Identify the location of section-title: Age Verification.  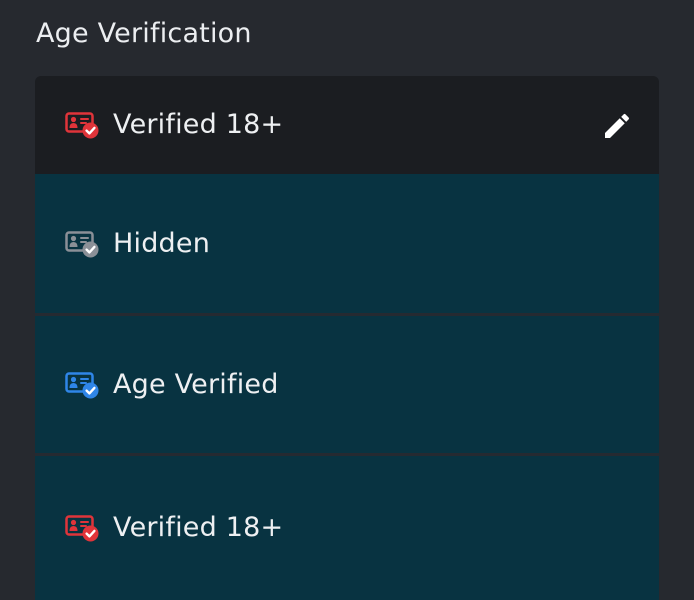
(144, 33).